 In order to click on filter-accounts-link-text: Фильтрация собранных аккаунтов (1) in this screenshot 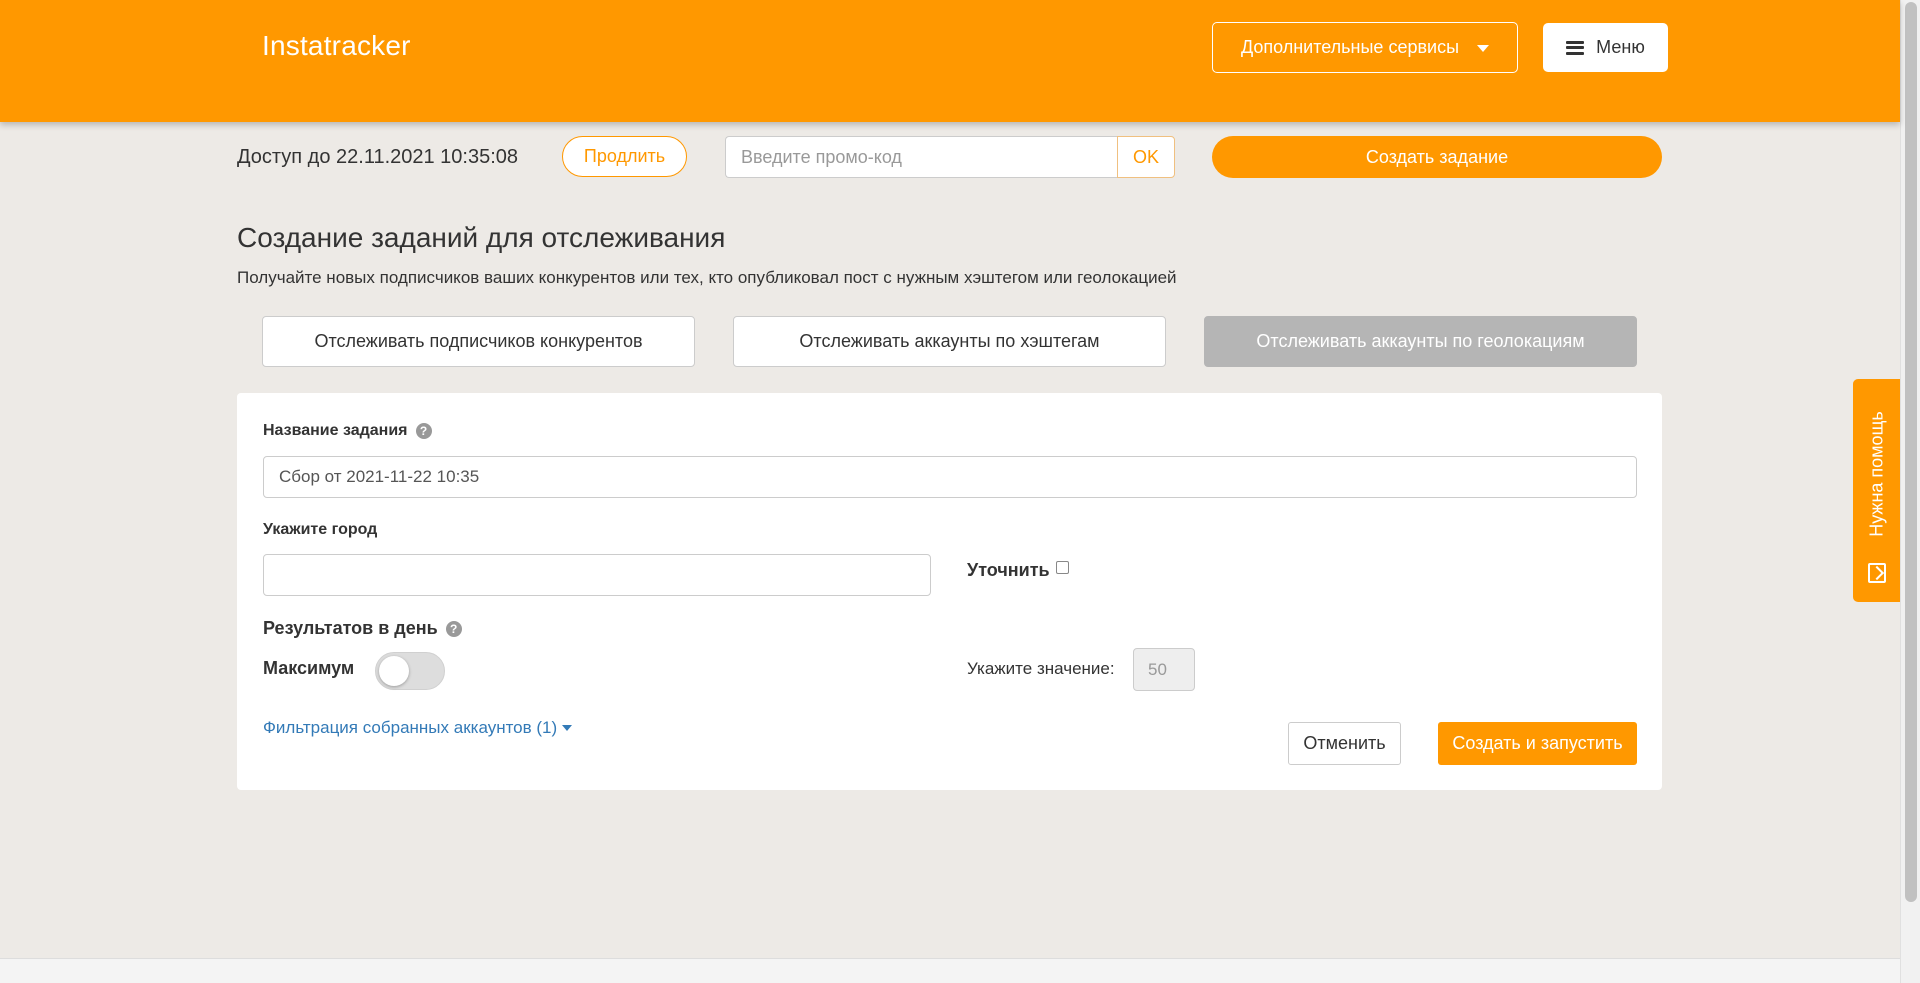, I will do `click(410, 727)`.